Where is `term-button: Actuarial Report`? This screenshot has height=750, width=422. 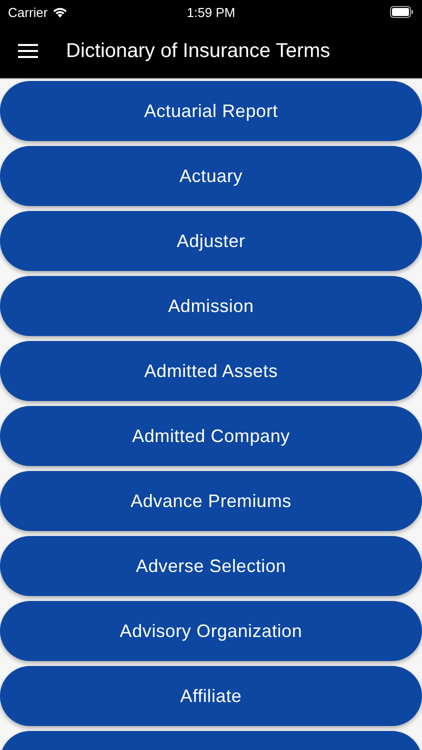
term-button: Actuarial Report is located at coordinates (211, 111).